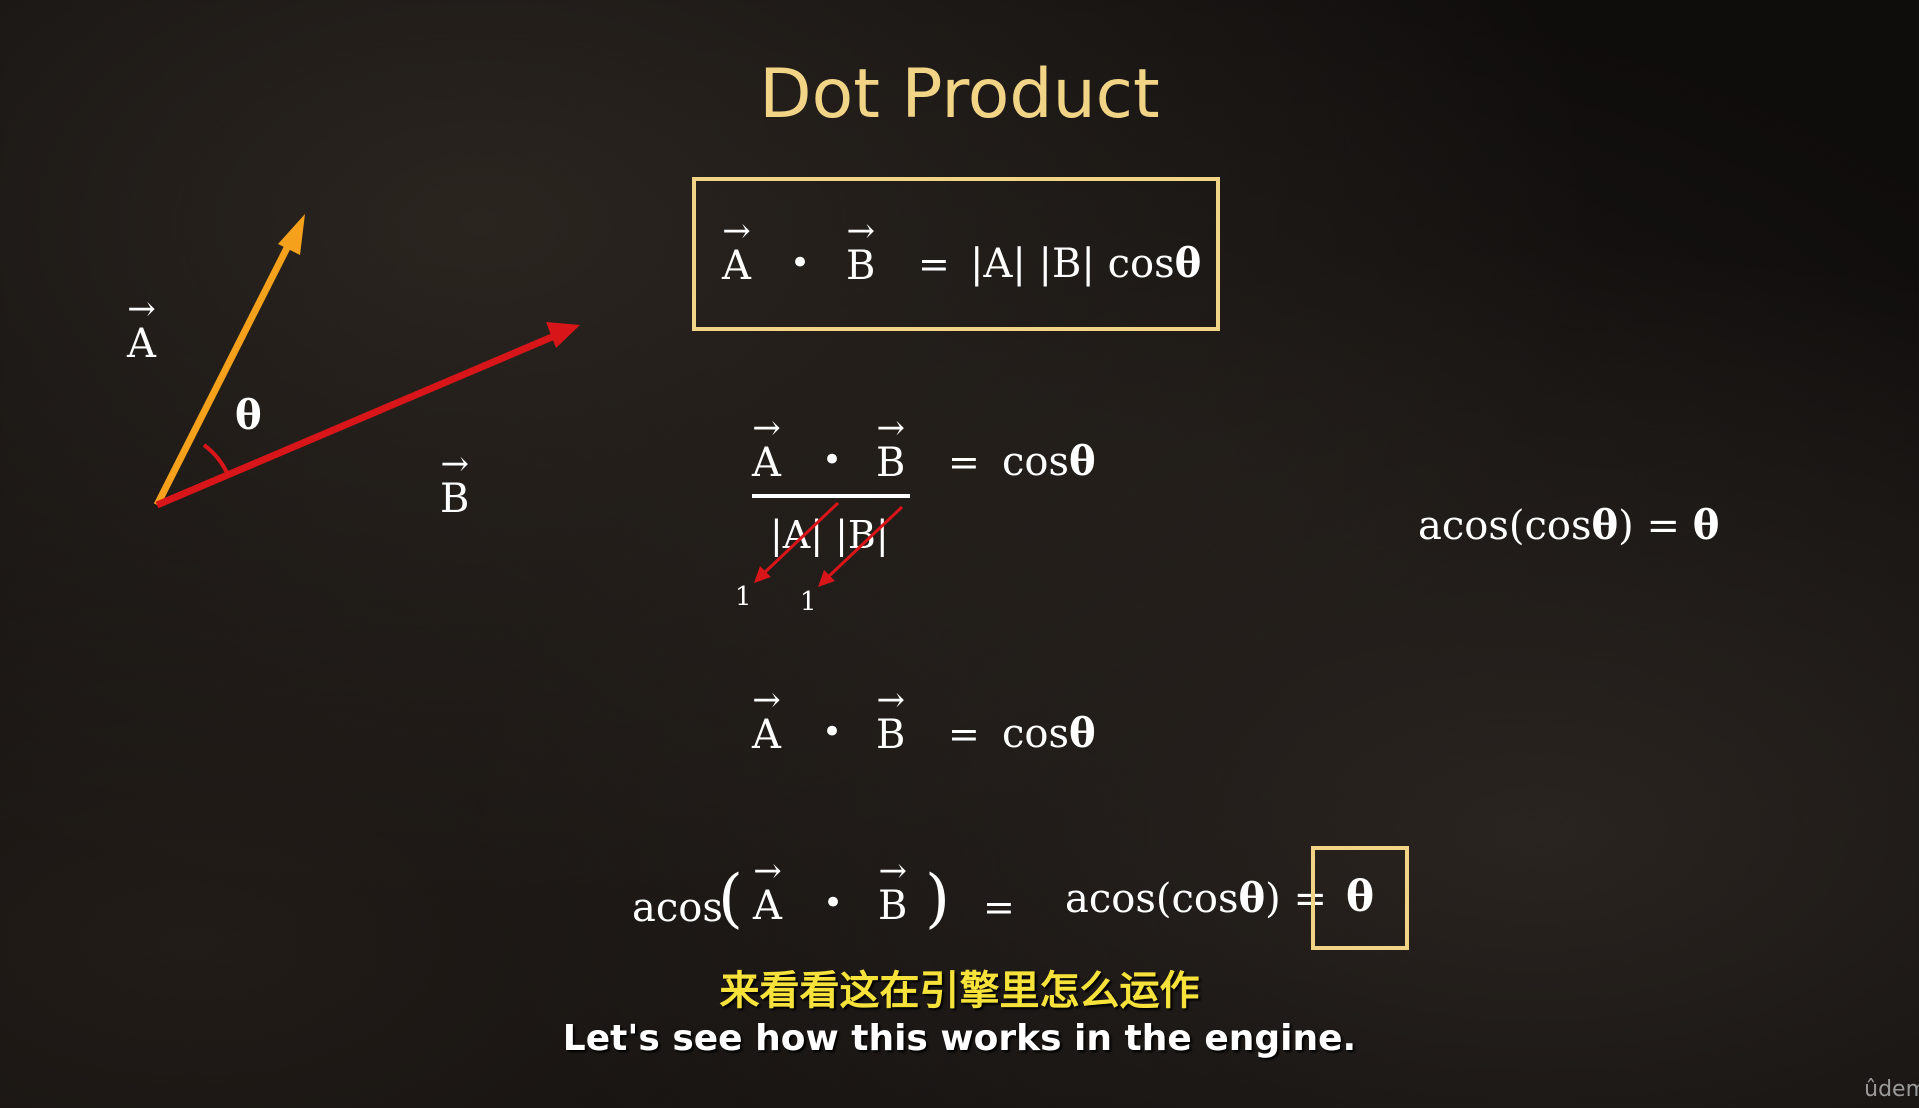 This screenshot has height=1108, width=1919. I want to click on eq2-vector-a: → A, so click(766, 447).